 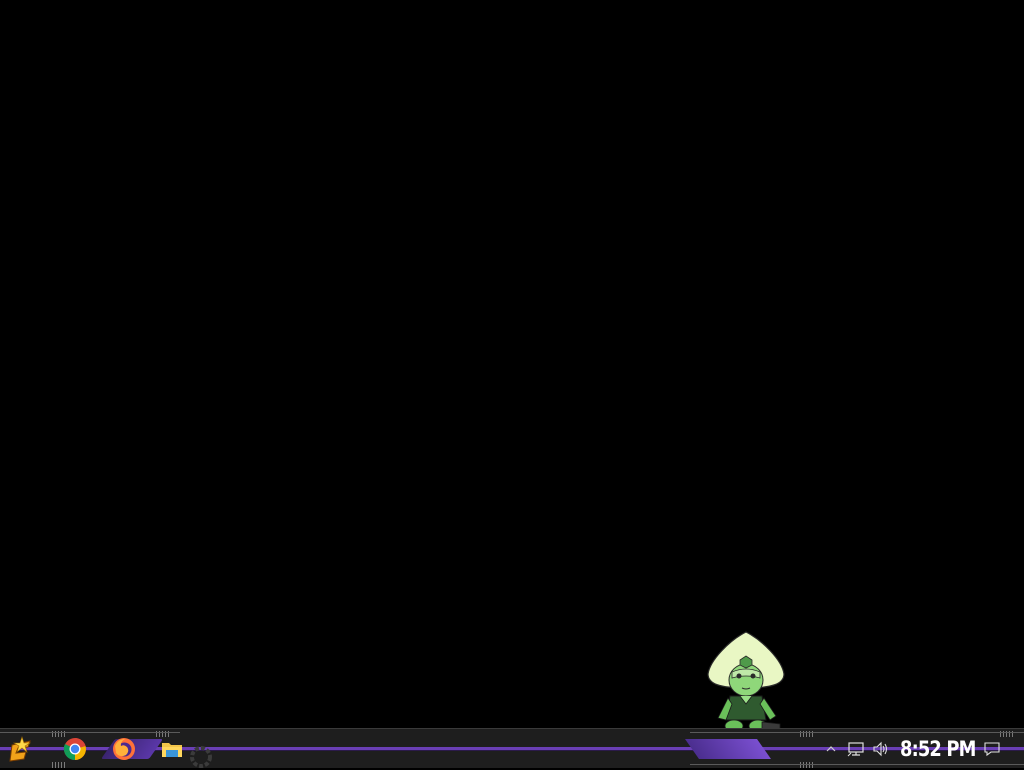 I want to click on network-tray-button, so click(x=856, y=749).